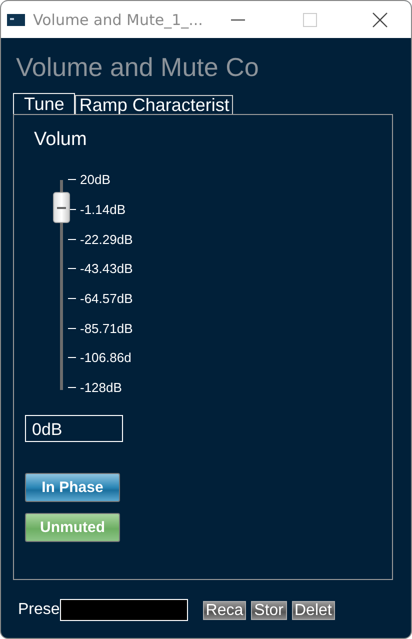 The image size is (412, 639). What do you see at coordinates (224, 610) in the screenshot?
I see `preset-button: Reca` at bounding box center [224, 610].